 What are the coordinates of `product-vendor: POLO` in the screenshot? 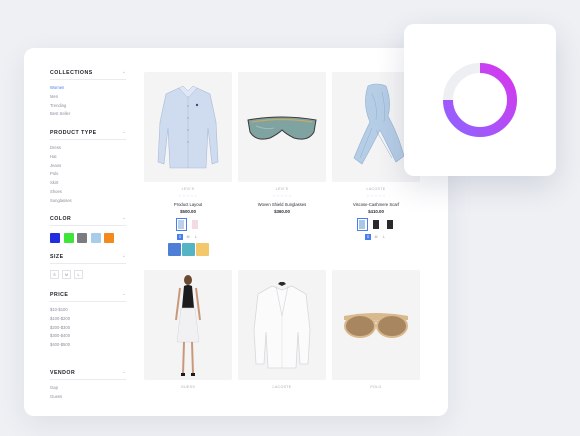 It's located at (376, 387).